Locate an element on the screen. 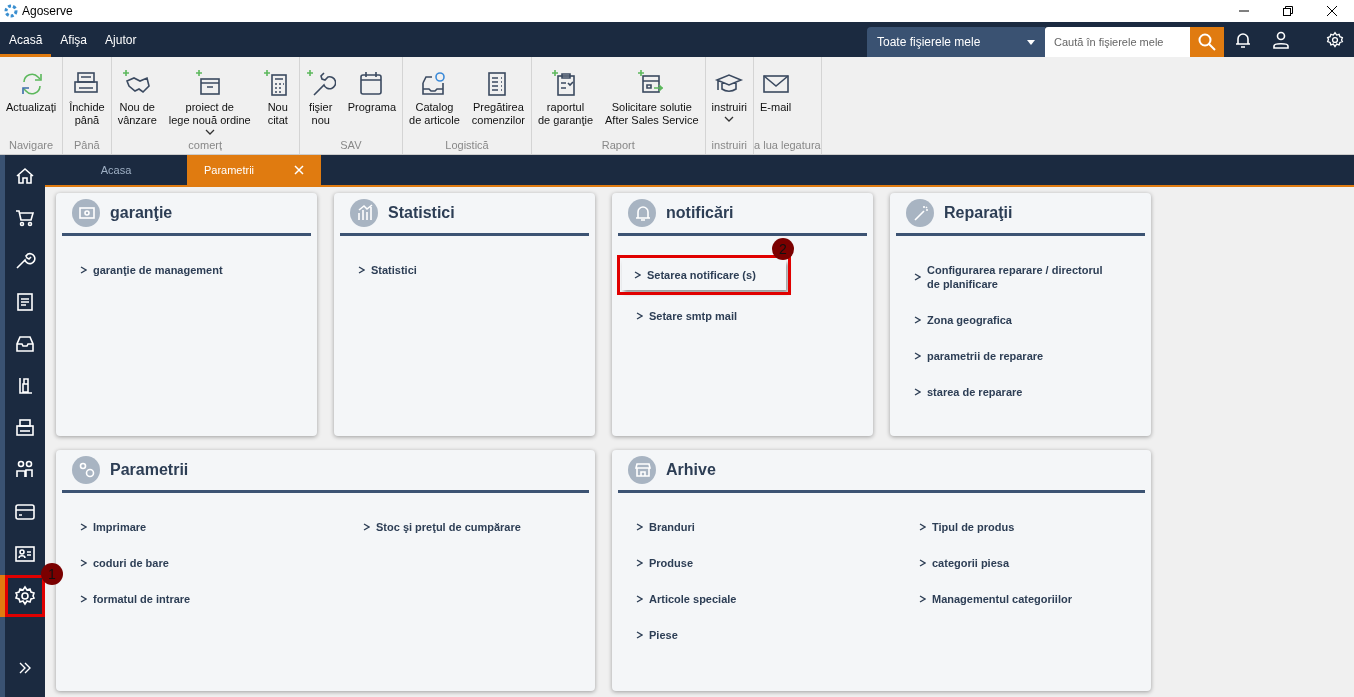 Image resolution: width=1354 pixels, height=697 pixels. app-logo-icon is located at coordinates (11, 11).